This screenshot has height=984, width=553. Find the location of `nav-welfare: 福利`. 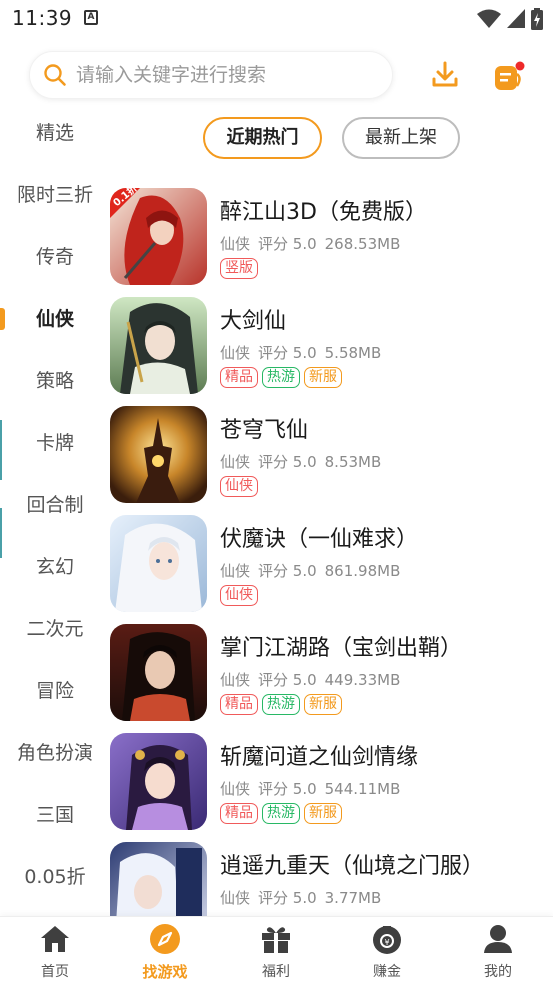

nav-welfare: 福利 is located at coordinates (276, 953).